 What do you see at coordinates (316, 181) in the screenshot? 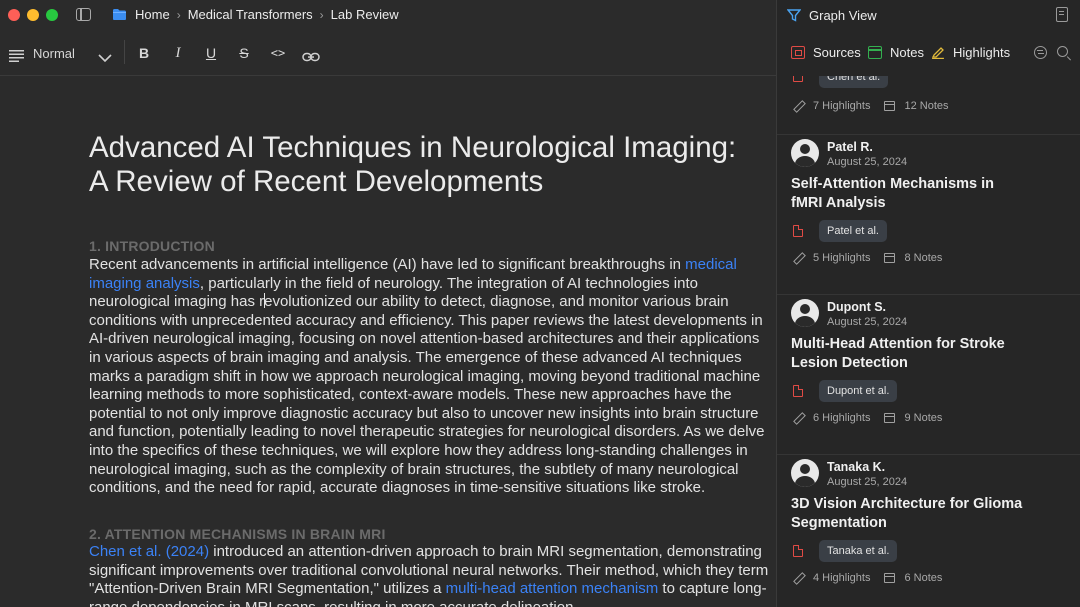
I see `title-line-2: A Review of Recent Developments` at bounding box center [316, 181].